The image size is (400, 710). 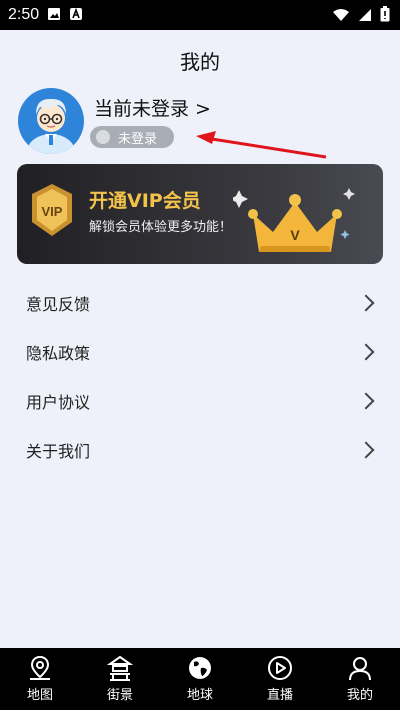 I want to click on menu-item-about-us: 关于我们, so click(x=200, y=449).